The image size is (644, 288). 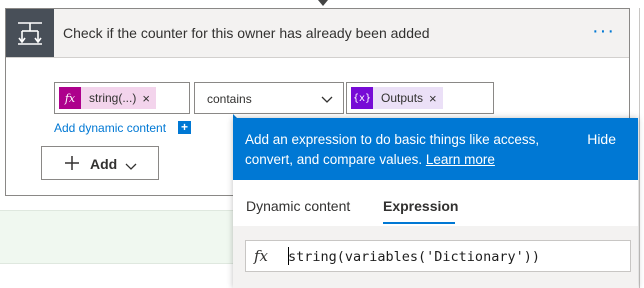 I want to click on add-dynamic-content-plus-icon: +, so click(x=184, y=127).